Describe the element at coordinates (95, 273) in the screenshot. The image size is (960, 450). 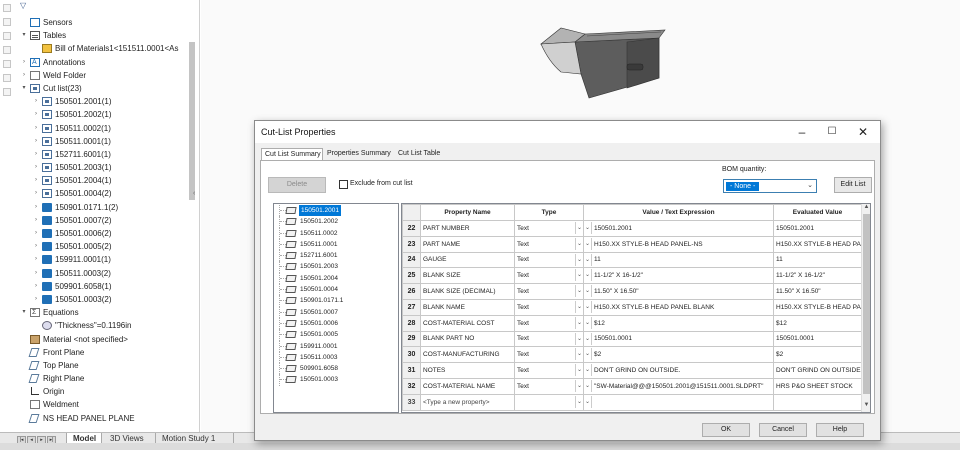
I see `tree-item: › 150511.0003(2)` at that location.